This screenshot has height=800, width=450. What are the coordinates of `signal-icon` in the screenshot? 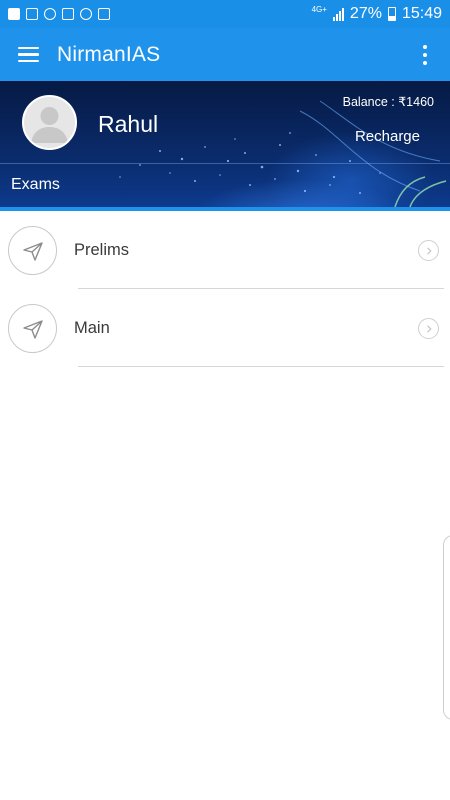 It's located at (338, 14).